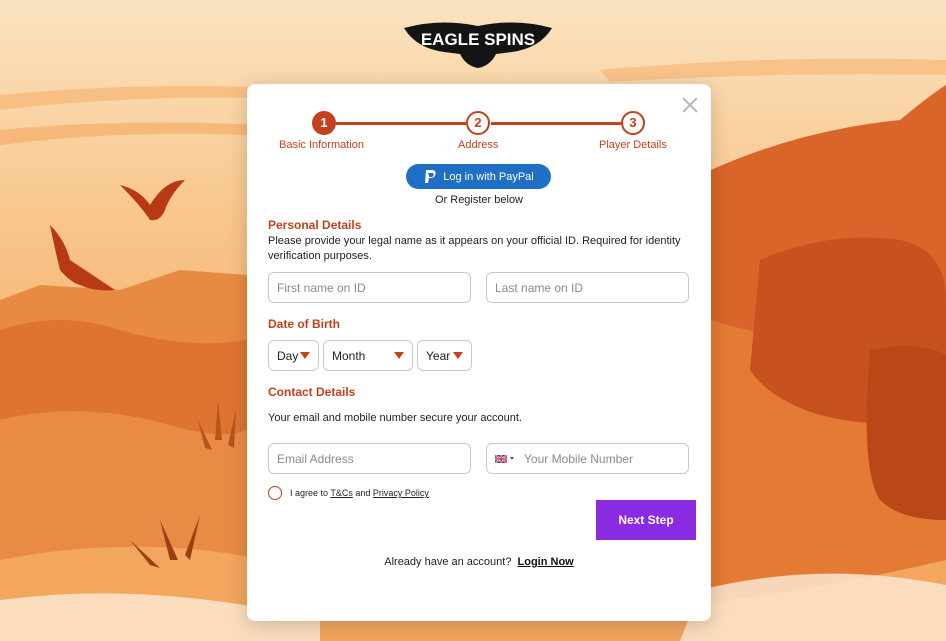 This screenshot has width=946, height=641. I want to click on agreement-and: and, so click(362, 493).